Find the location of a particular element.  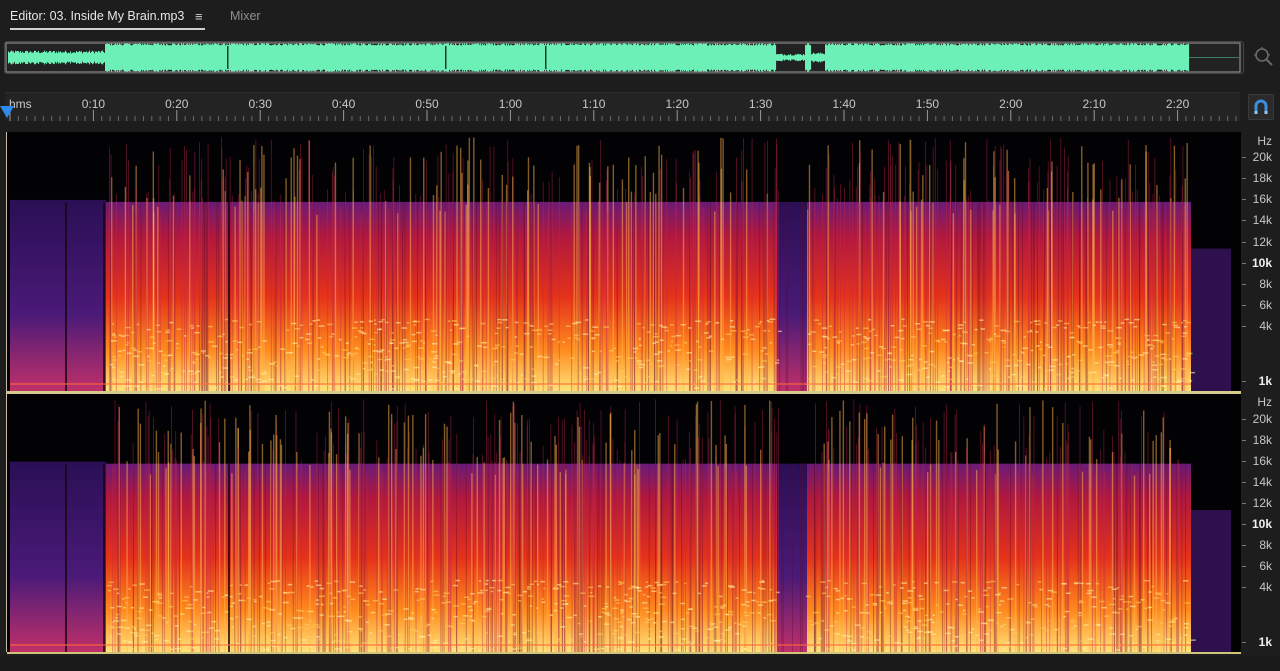

frequency-axis-left: Hz 20k 18k 16k 14k 12k 10k 8k 6k 4k 1k is located at coordinates (1261, 261).